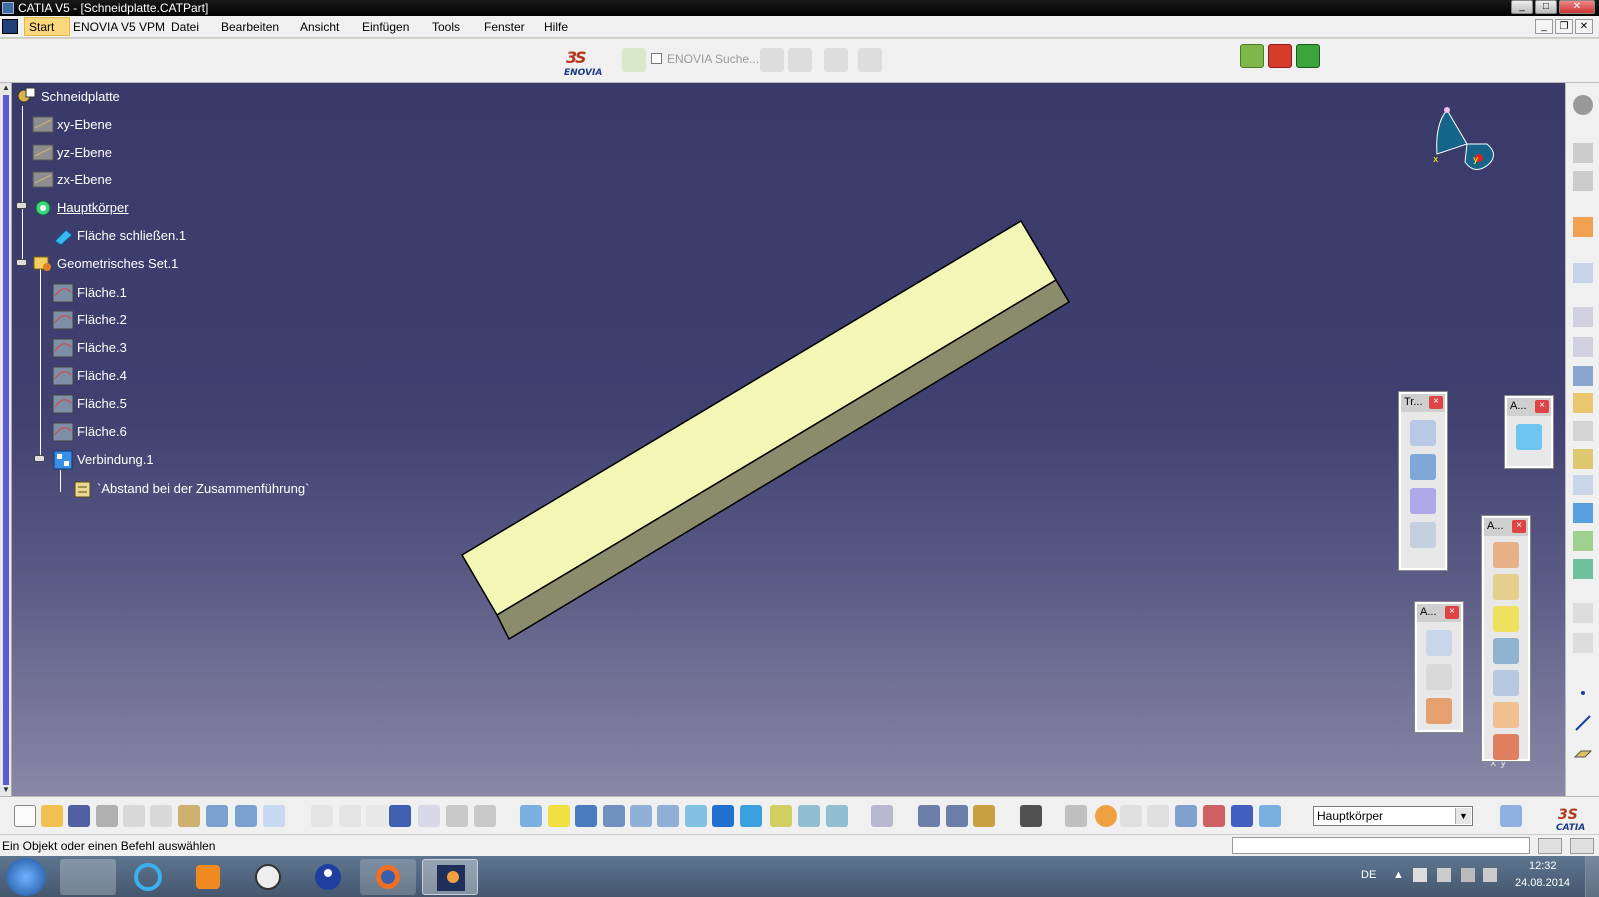 This screenshot has width=1599, height=897. Describe the element at coordinates (6, 87) in the screenshot. I see `scroll-up-icon: ▲` at that location.